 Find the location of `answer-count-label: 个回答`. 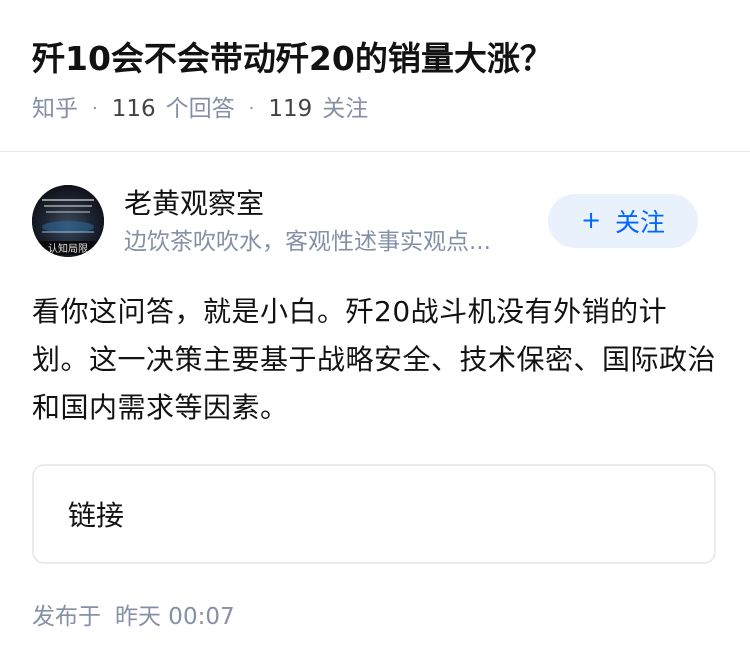

answer-count-label: 个回答 is located at coordinates (200, 109).